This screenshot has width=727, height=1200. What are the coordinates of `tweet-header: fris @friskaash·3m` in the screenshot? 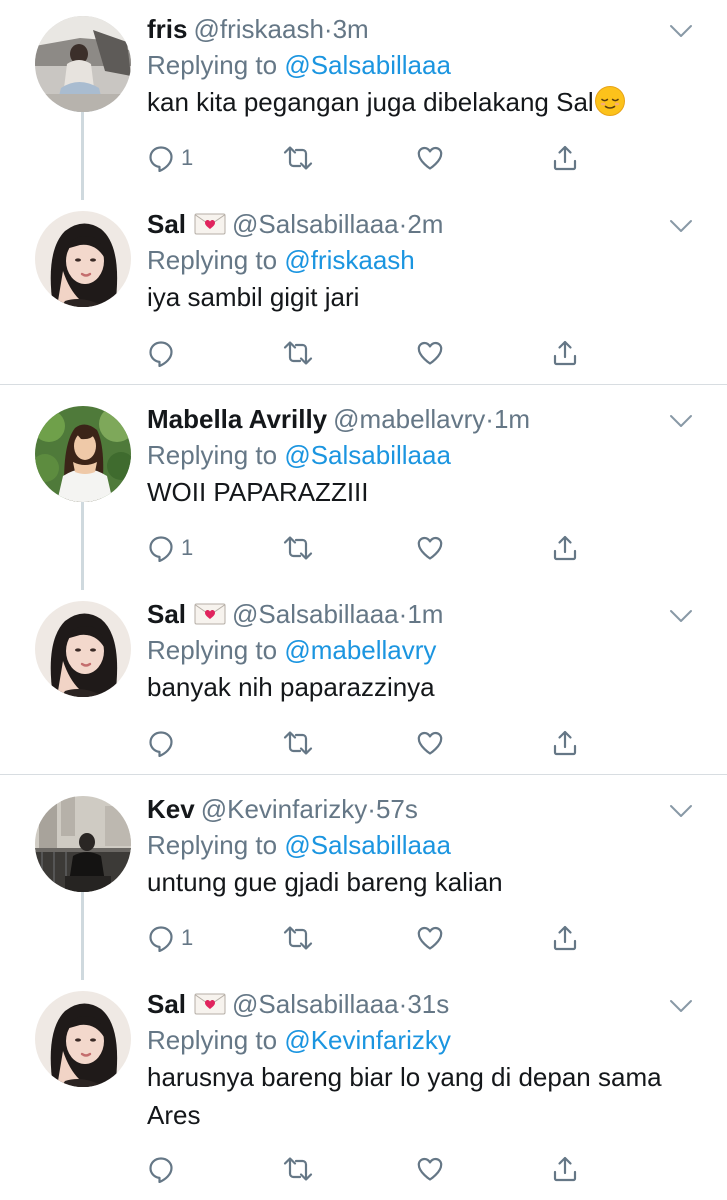 It's located at (258, 29).